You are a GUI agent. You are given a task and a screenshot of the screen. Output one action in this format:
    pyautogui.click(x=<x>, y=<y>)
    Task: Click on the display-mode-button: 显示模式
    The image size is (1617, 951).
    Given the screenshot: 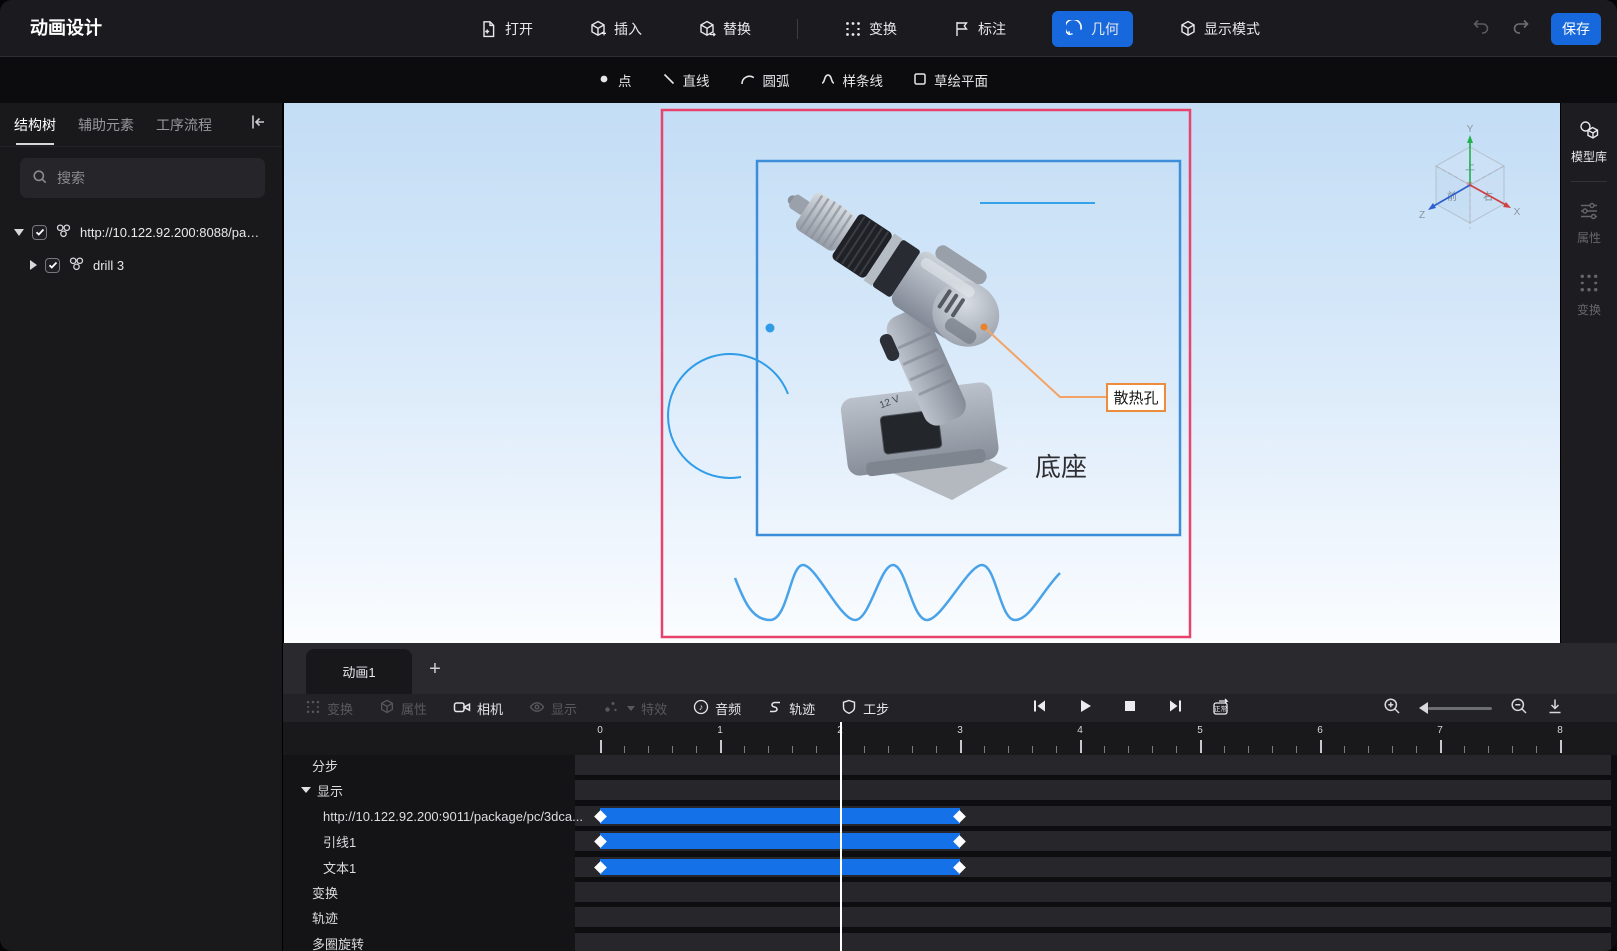 What is the action you would take?
    pyautogui.click(x=1219, y=29)
    